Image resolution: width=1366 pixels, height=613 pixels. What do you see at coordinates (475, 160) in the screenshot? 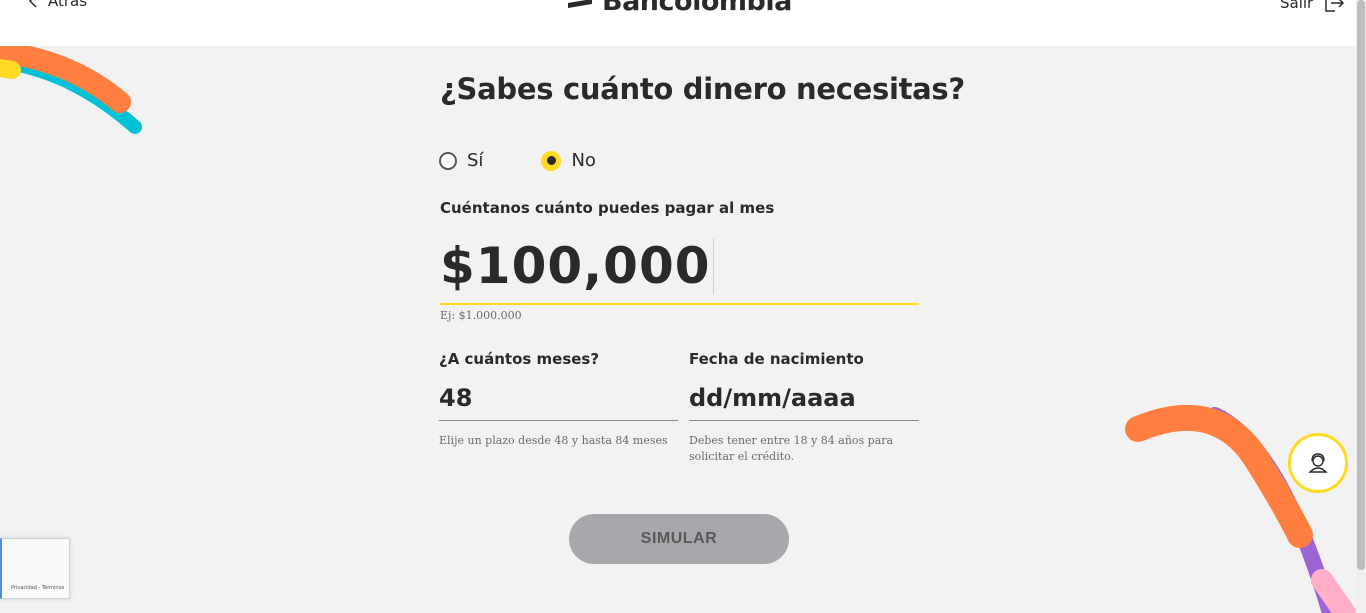
I see `radio-si-label: Sí` at bounding box center [475, 160].